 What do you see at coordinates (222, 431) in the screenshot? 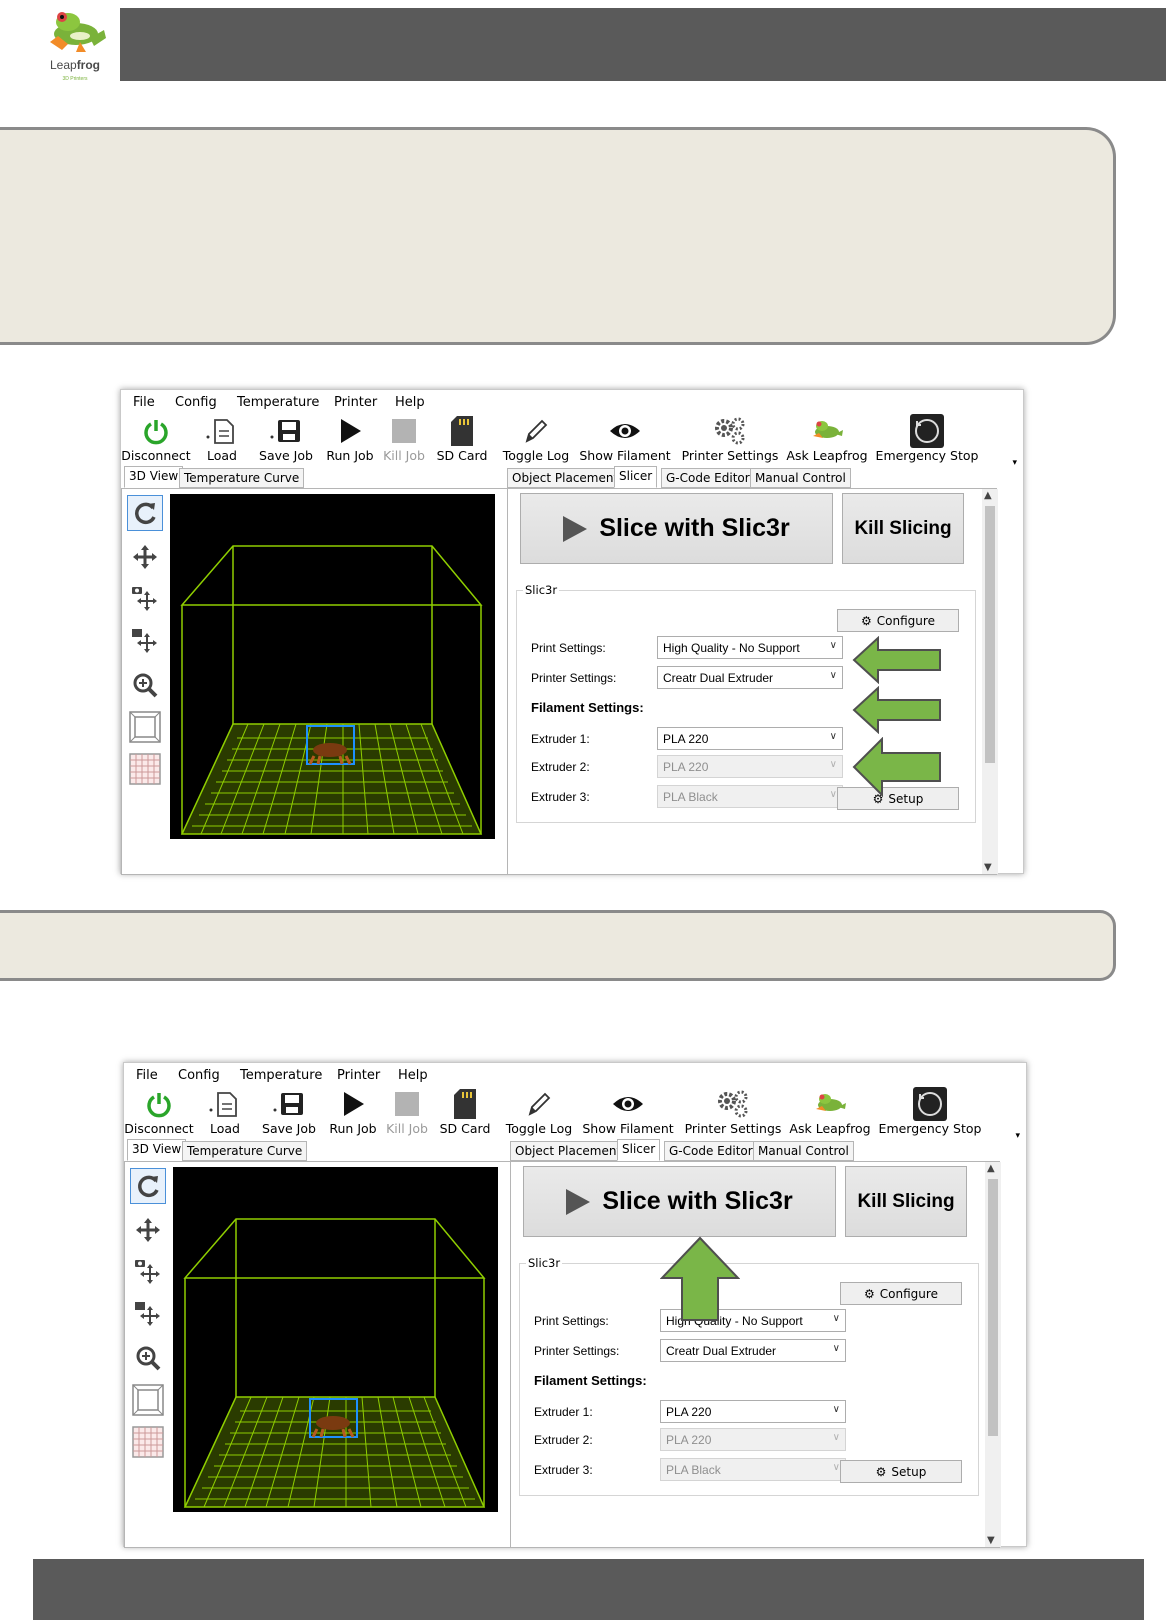
I see `document-icon` at bounding box center [222, 431].